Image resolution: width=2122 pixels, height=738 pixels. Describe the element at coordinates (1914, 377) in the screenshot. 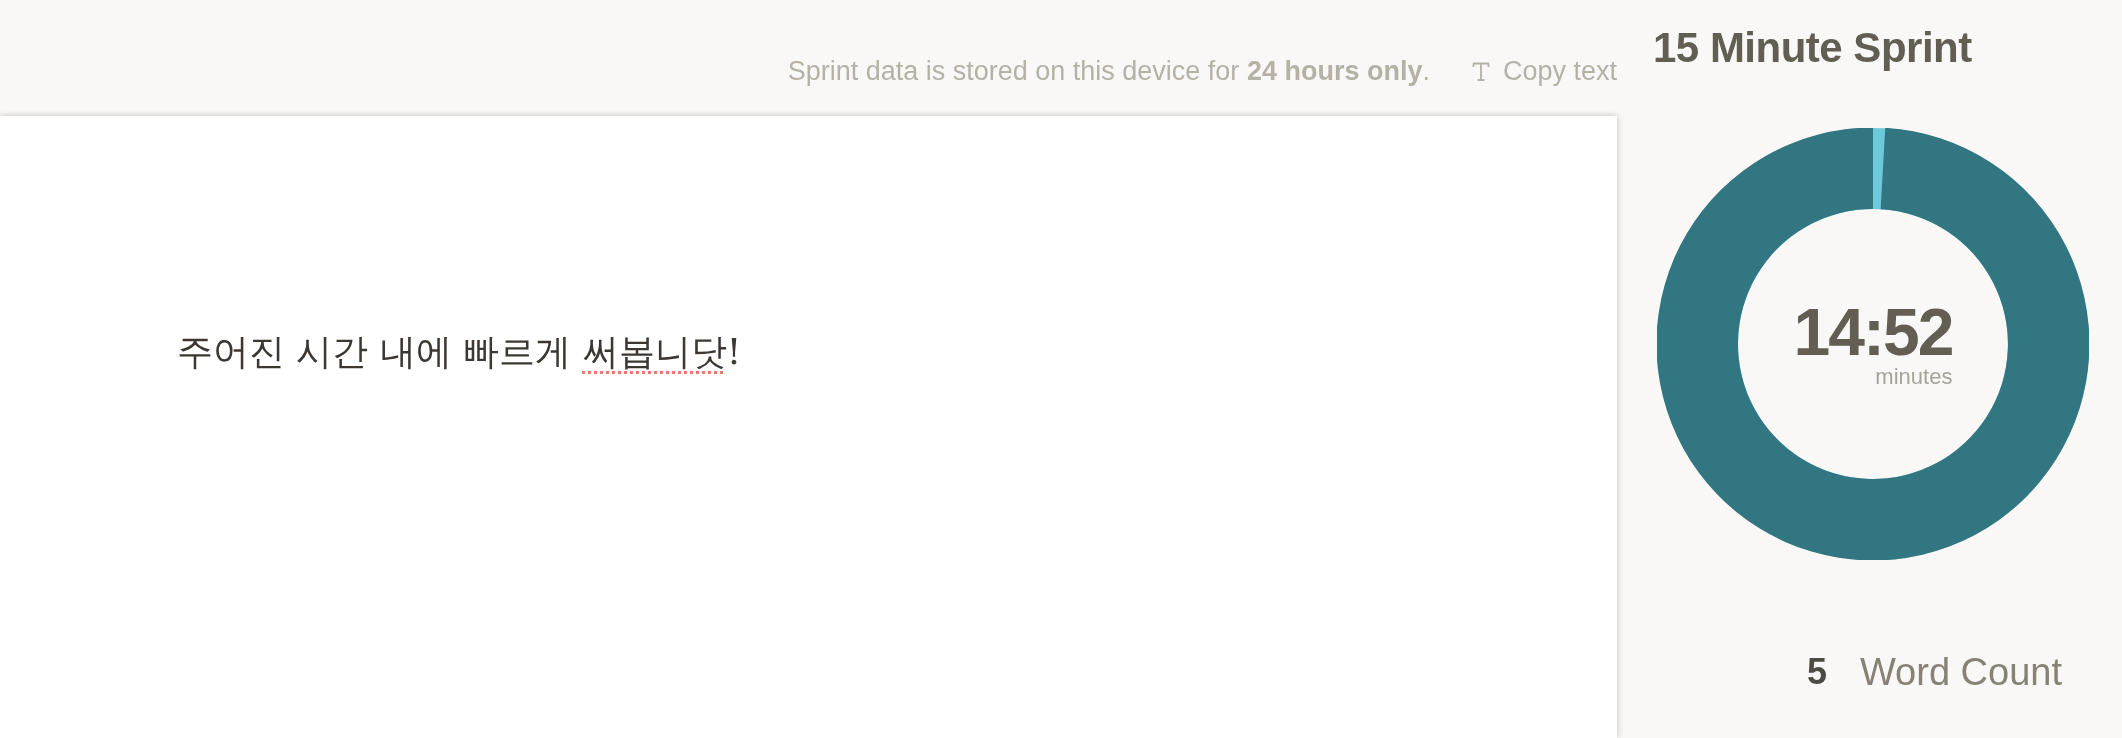

I see `timer-unit: minutes` at that location.